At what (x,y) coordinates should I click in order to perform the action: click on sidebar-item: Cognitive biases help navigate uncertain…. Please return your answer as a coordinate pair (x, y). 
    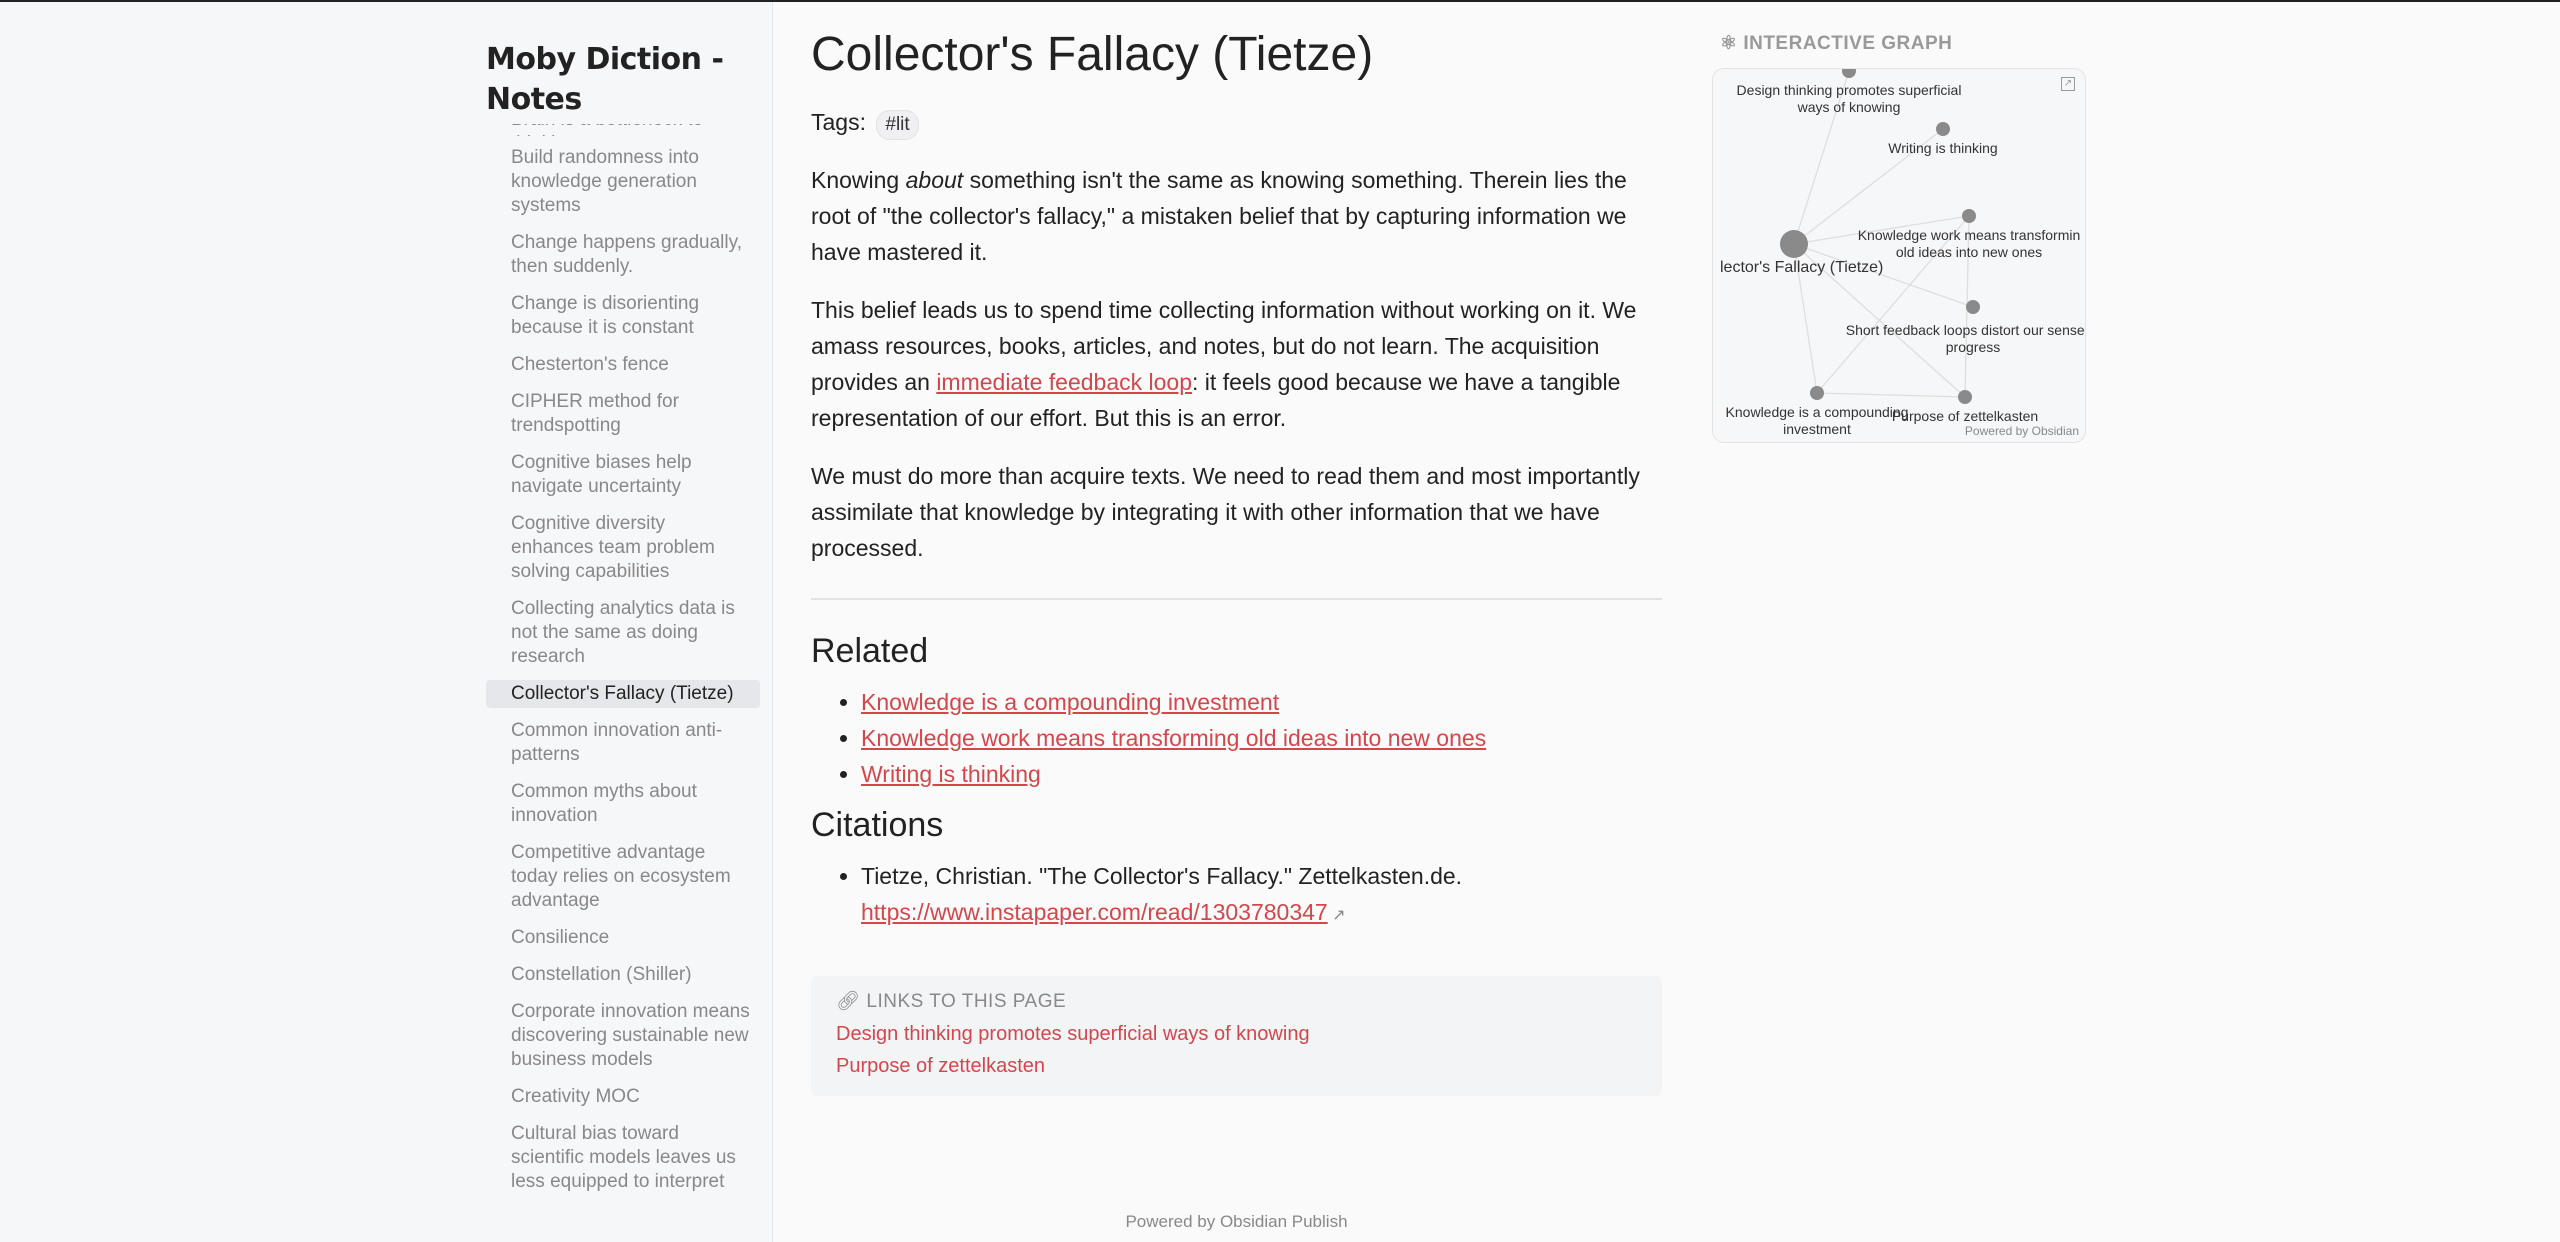
    Looking at the image, I should click on (623, 475).